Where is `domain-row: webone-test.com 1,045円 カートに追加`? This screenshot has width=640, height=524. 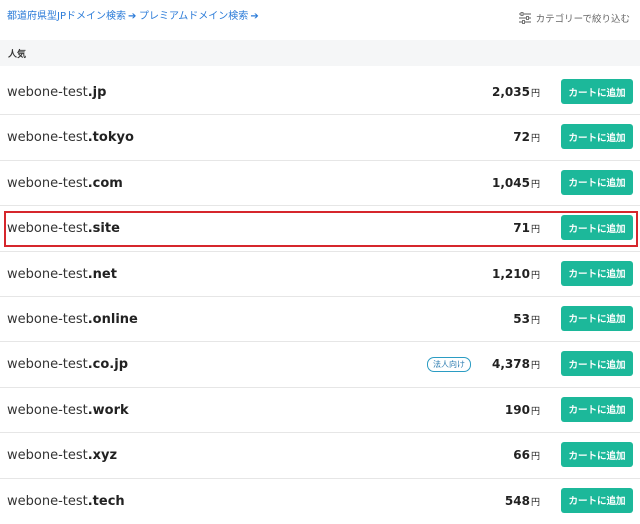
domain-row: webone-test.com 1,045円 カートに追加 is located at coordinates (320, 184).